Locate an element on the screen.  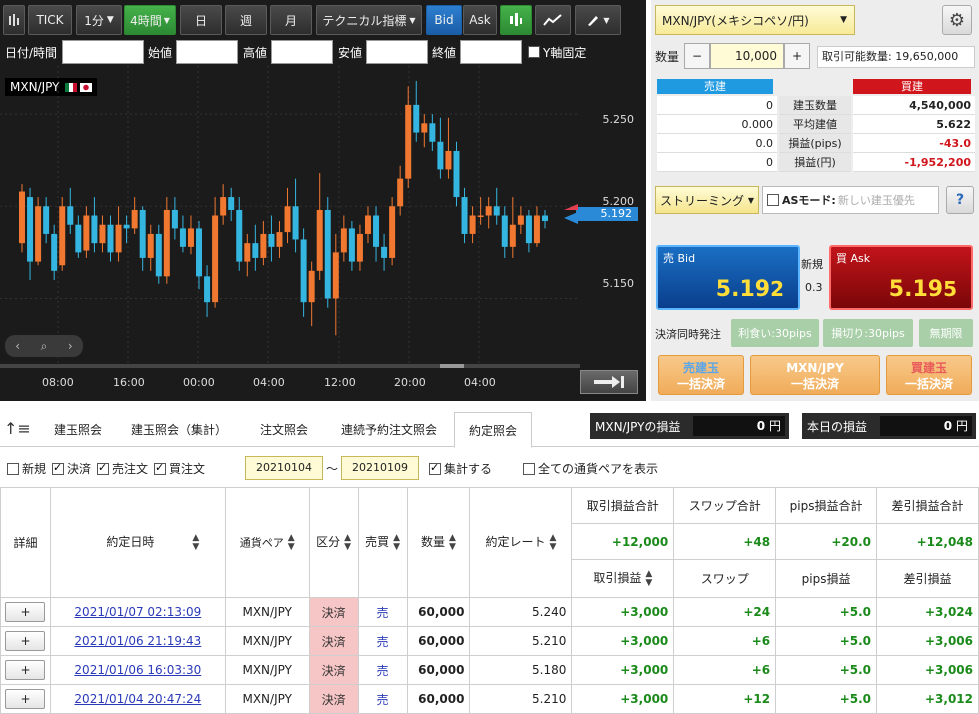
execution-datetime-link: 2021/01/06 21:19:43 is located at coordinates (137, 641).